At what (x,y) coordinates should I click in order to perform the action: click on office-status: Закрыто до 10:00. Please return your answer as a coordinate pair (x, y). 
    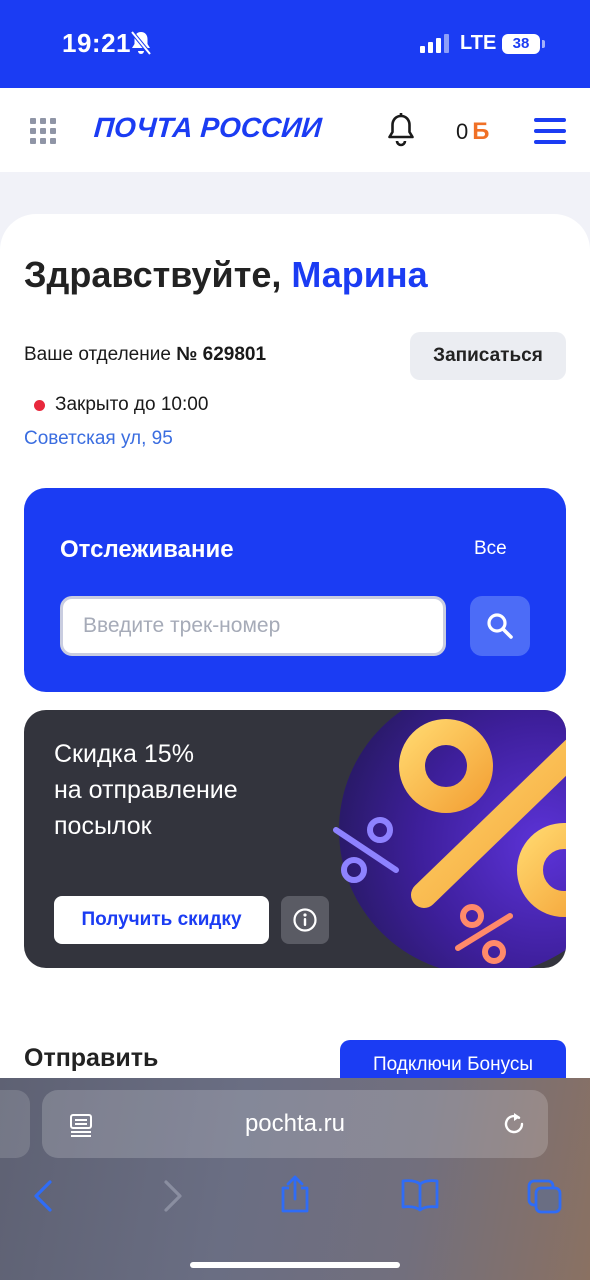
    Looking at the image, I should click on (121, 405).